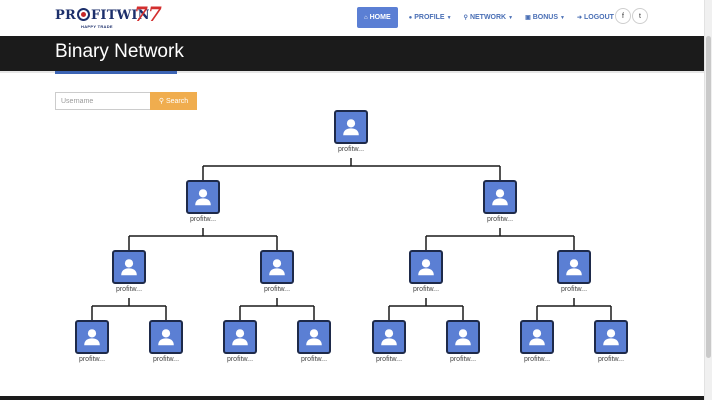 The image size is (712, 400). I want to click on twitter-button: t, so click(640, 16).